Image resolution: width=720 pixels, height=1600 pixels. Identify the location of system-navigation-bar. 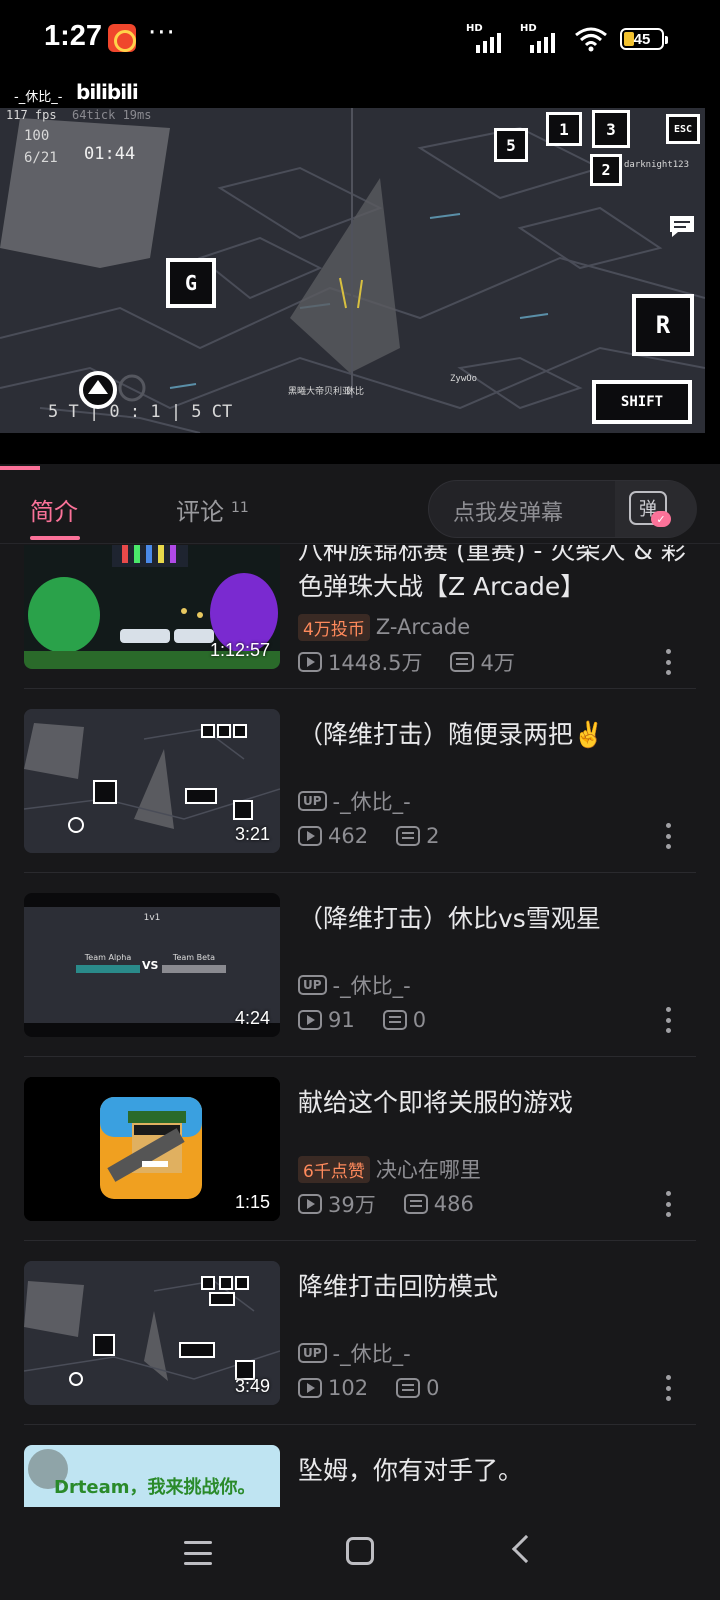
(360, 1553).